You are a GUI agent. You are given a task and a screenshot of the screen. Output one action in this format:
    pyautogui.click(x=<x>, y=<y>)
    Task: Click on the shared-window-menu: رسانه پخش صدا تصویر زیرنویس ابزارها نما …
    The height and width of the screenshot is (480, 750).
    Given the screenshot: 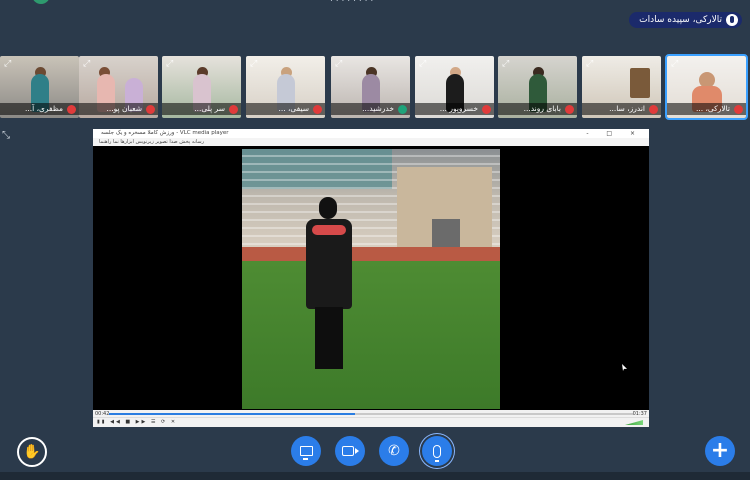 What is the action you would take?
    pyautogui.click(x=152, y=142)
    